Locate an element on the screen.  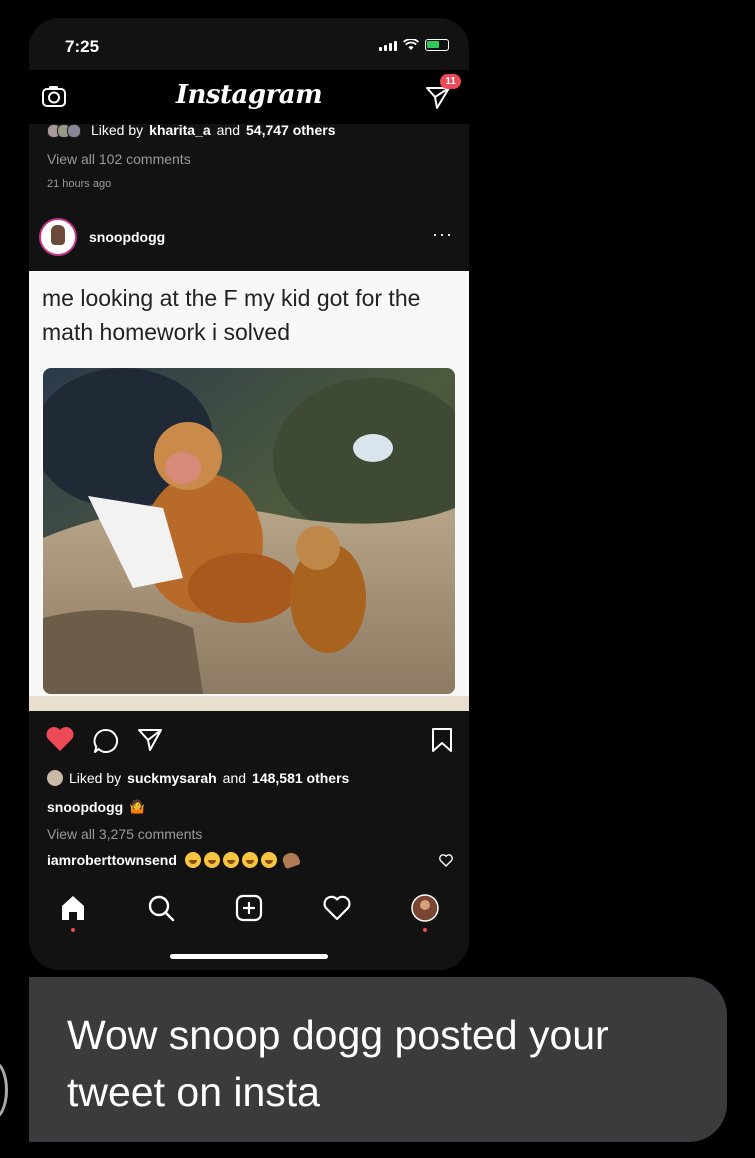
wifi-icon is located at coordinates (411, 44).